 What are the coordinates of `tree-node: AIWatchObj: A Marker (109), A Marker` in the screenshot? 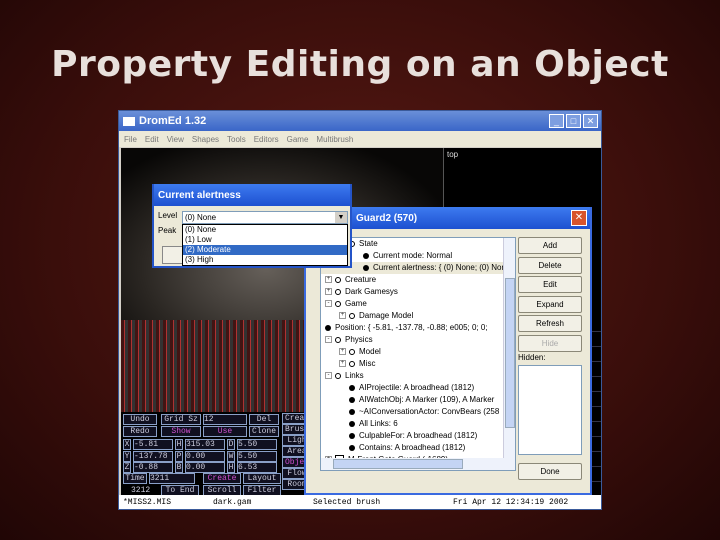 It's located at (418, 400).